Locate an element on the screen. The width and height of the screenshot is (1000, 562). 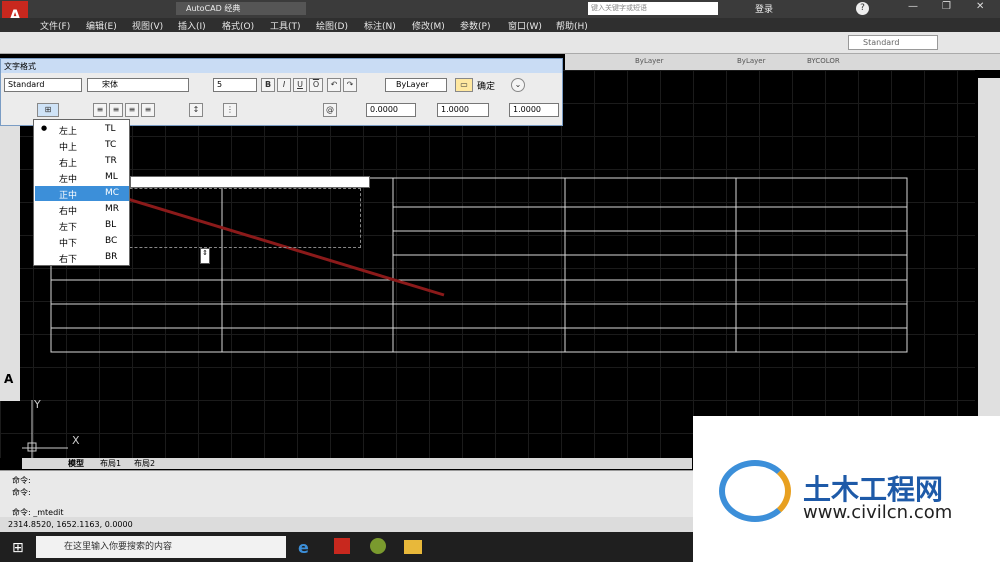
text-tool-icon: A is located at coordinates (8, 379).